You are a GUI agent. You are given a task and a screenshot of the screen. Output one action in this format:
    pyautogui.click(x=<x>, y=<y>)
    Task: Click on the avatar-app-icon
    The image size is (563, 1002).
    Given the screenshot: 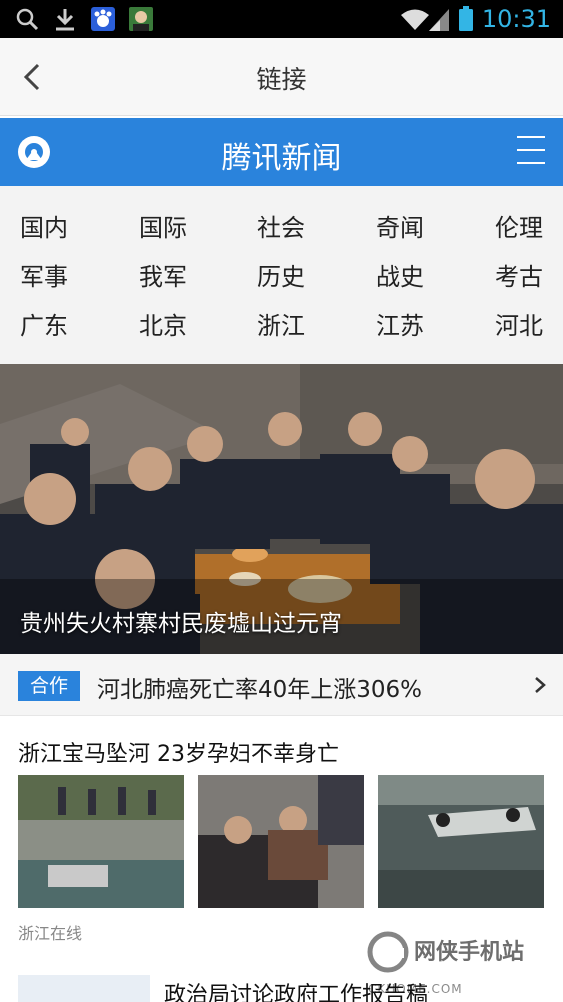 What is the action you would take?
    pyautogui.click(x=141, y=19)
    